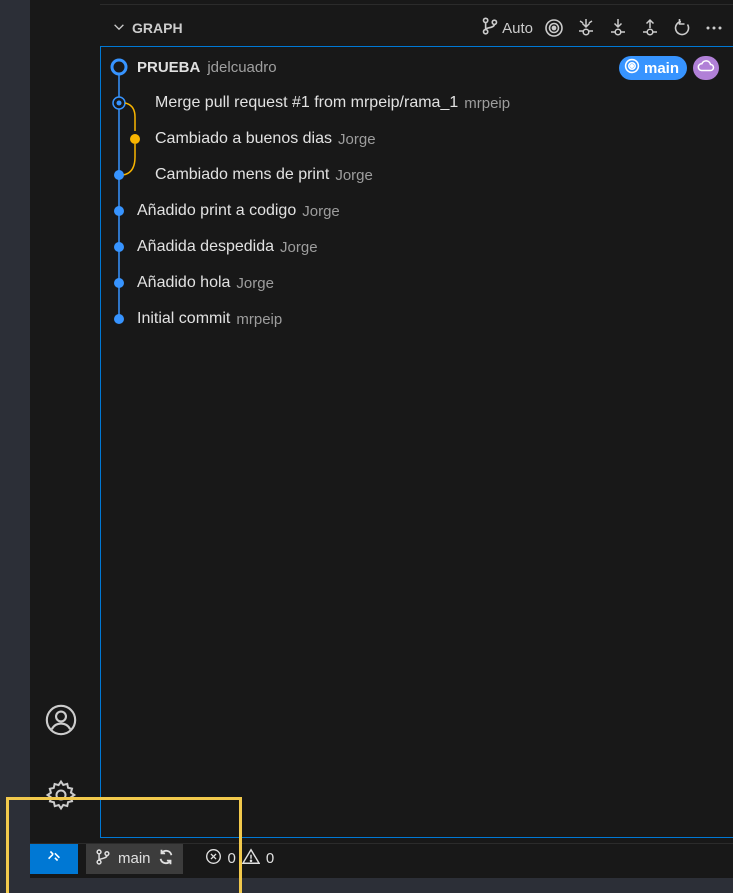 The width and height of the screenshot is (733, 893). What do you see at coordinates (184, 282) in the screenshot?
I see `commit-message: Añadido hola` at bounding box center [184, 282].